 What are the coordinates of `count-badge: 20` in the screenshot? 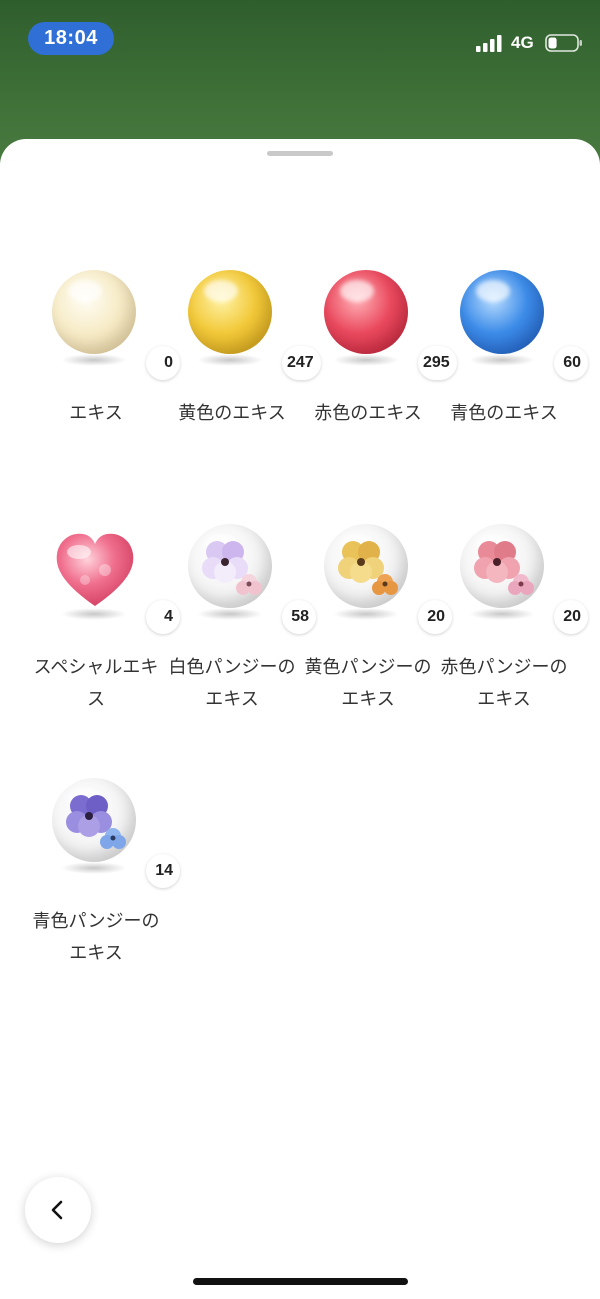 It's located at (571, 617).